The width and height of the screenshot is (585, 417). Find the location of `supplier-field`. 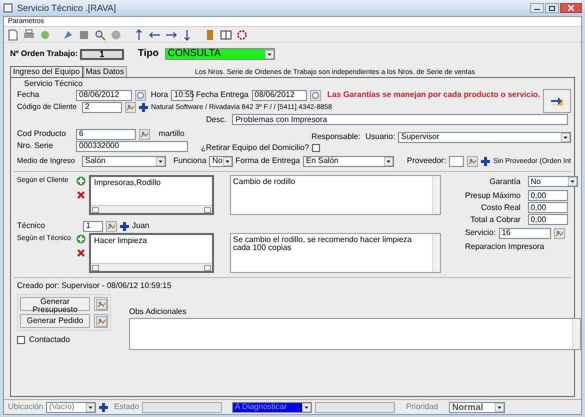

supplier-field is located at coordinates (456, 161).